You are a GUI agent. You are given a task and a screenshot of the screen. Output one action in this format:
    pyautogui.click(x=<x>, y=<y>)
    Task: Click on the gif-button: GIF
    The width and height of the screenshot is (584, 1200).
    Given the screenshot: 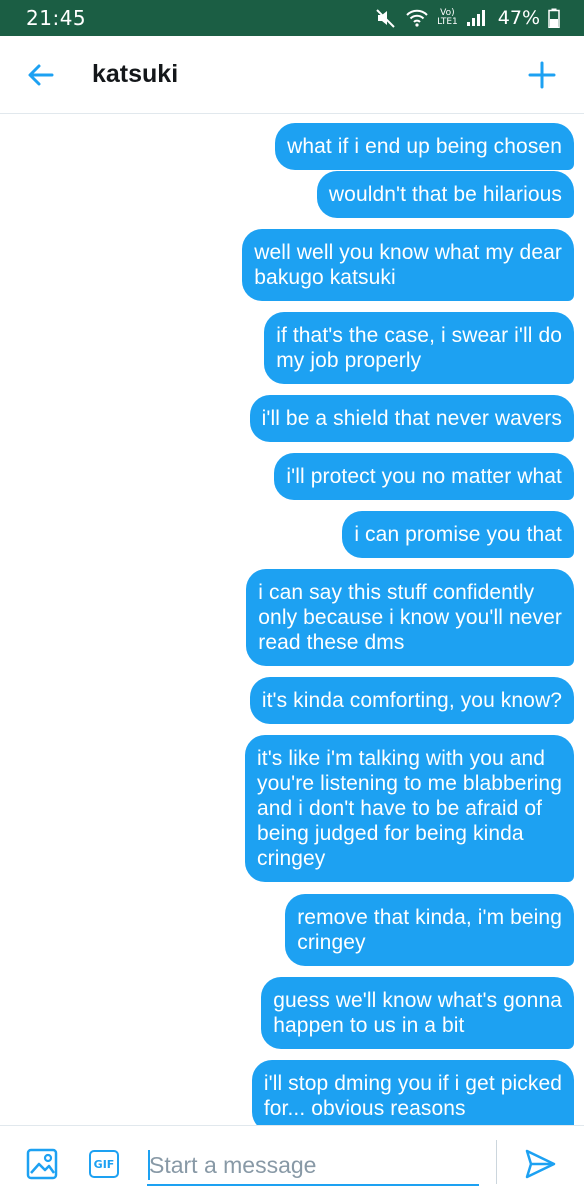 What is the action you would take?
    pyautogui.click(x=104, y=1164)
    